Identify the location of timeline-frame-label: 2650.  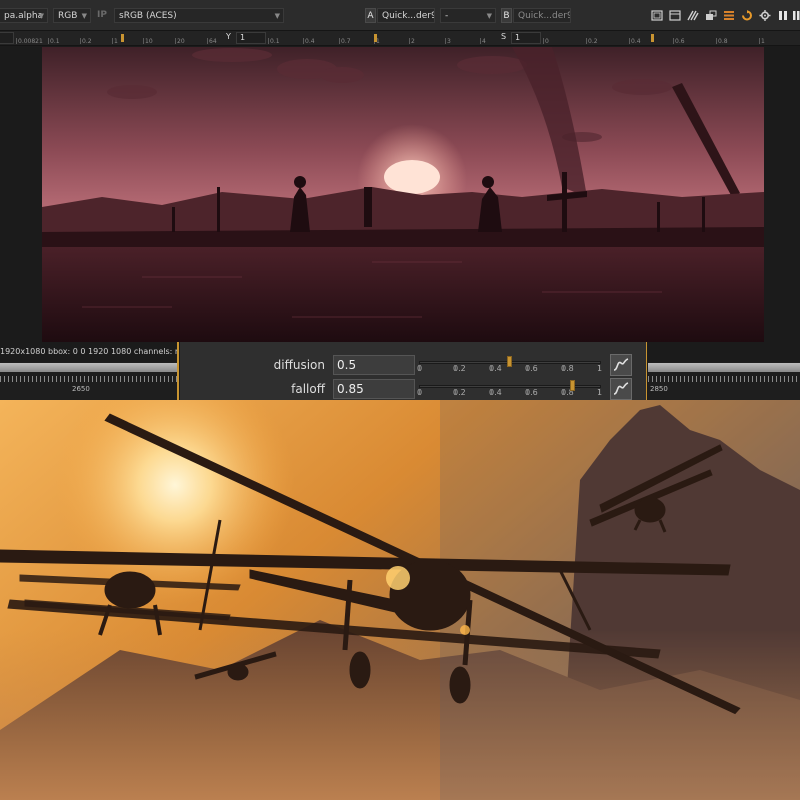
(81, 389).